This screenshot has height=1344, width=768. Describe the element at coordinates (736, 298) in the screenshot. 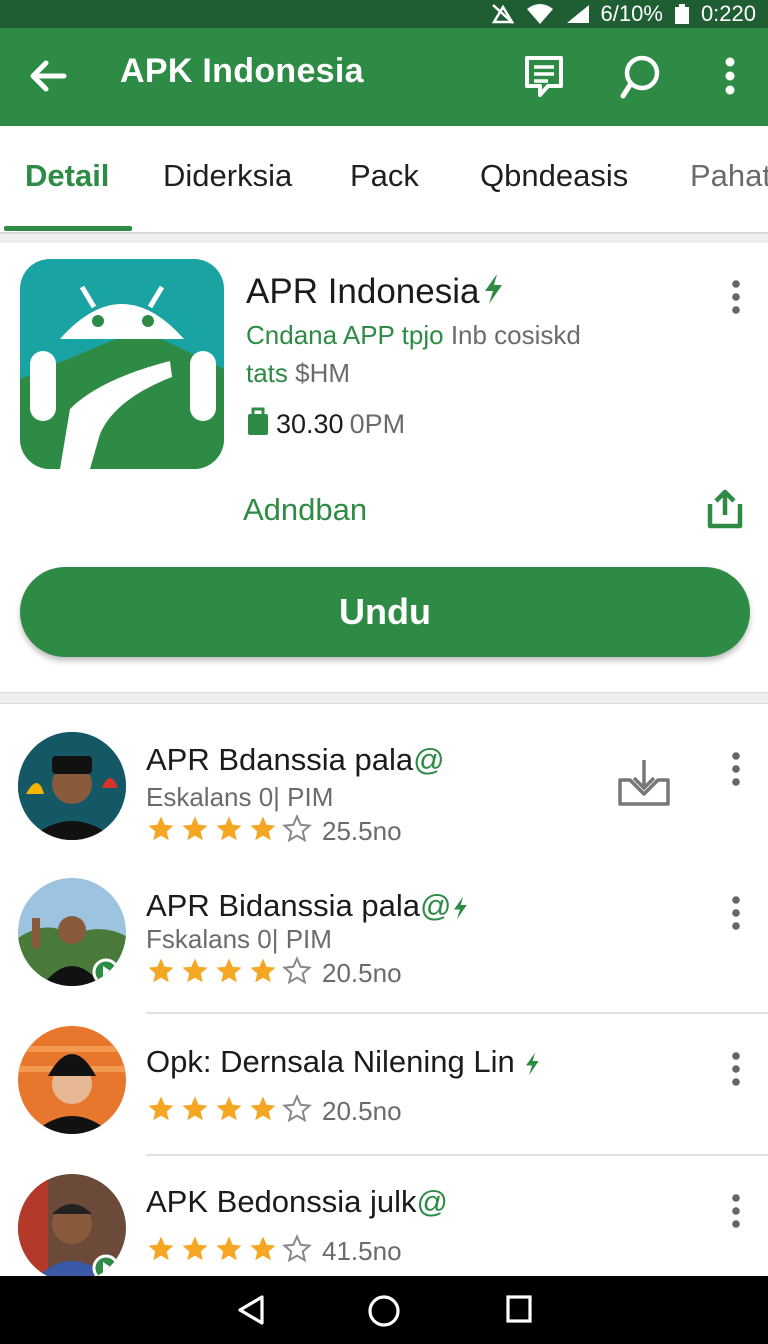

I see `app-more-icon` at that location.